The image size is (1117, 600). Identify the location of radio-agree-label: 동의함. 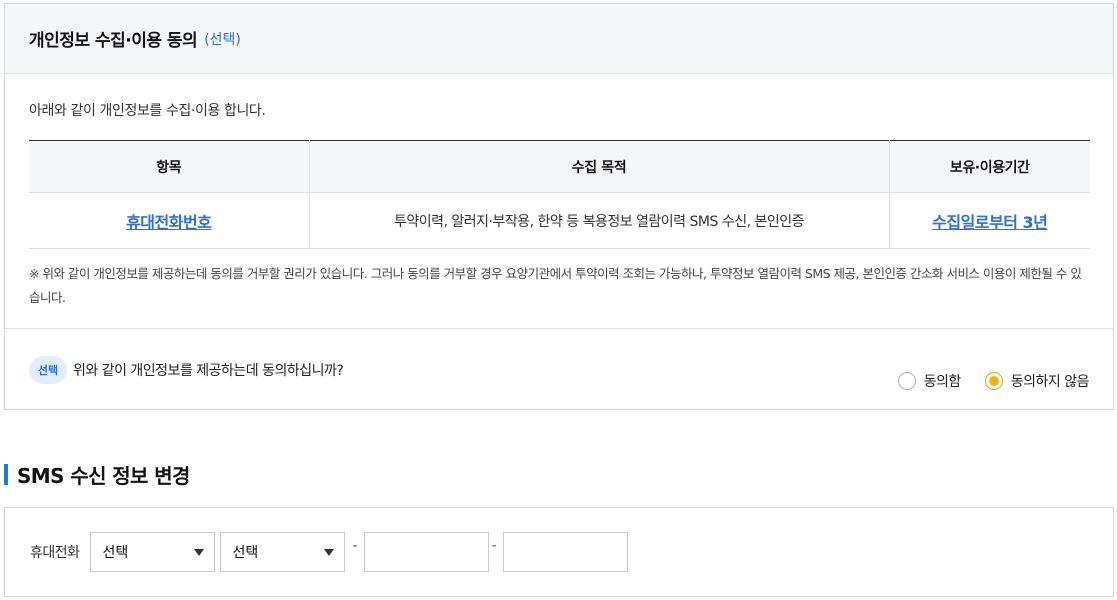
(942, 381).